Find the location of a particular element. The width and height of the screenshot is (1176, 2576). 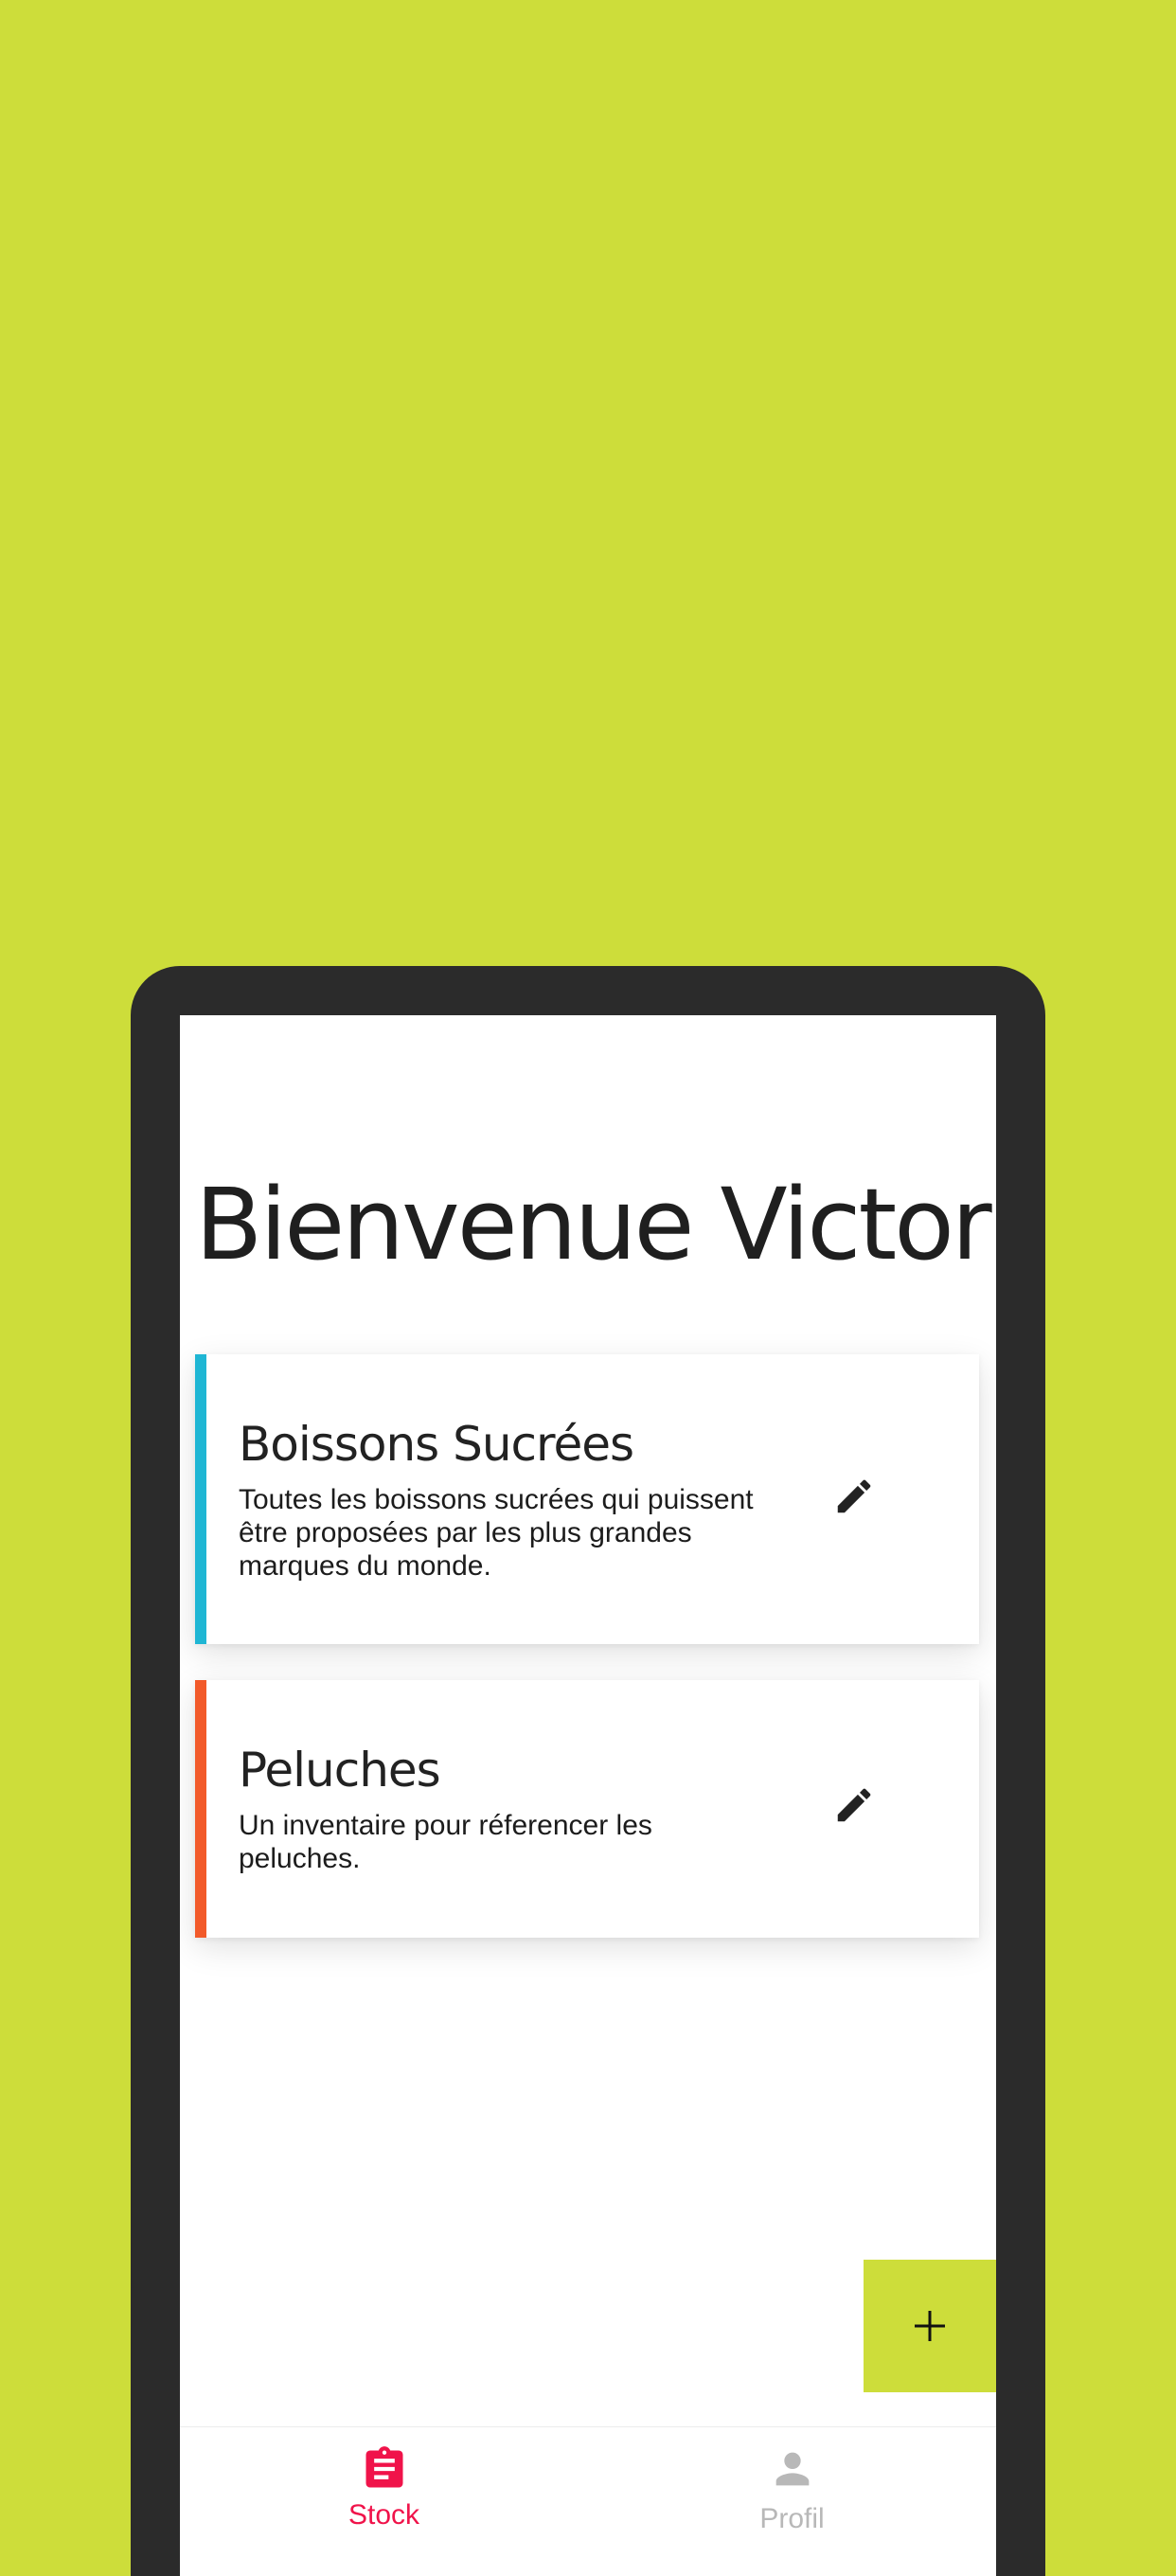

plus-icon is located at coordinates (930, 2326).